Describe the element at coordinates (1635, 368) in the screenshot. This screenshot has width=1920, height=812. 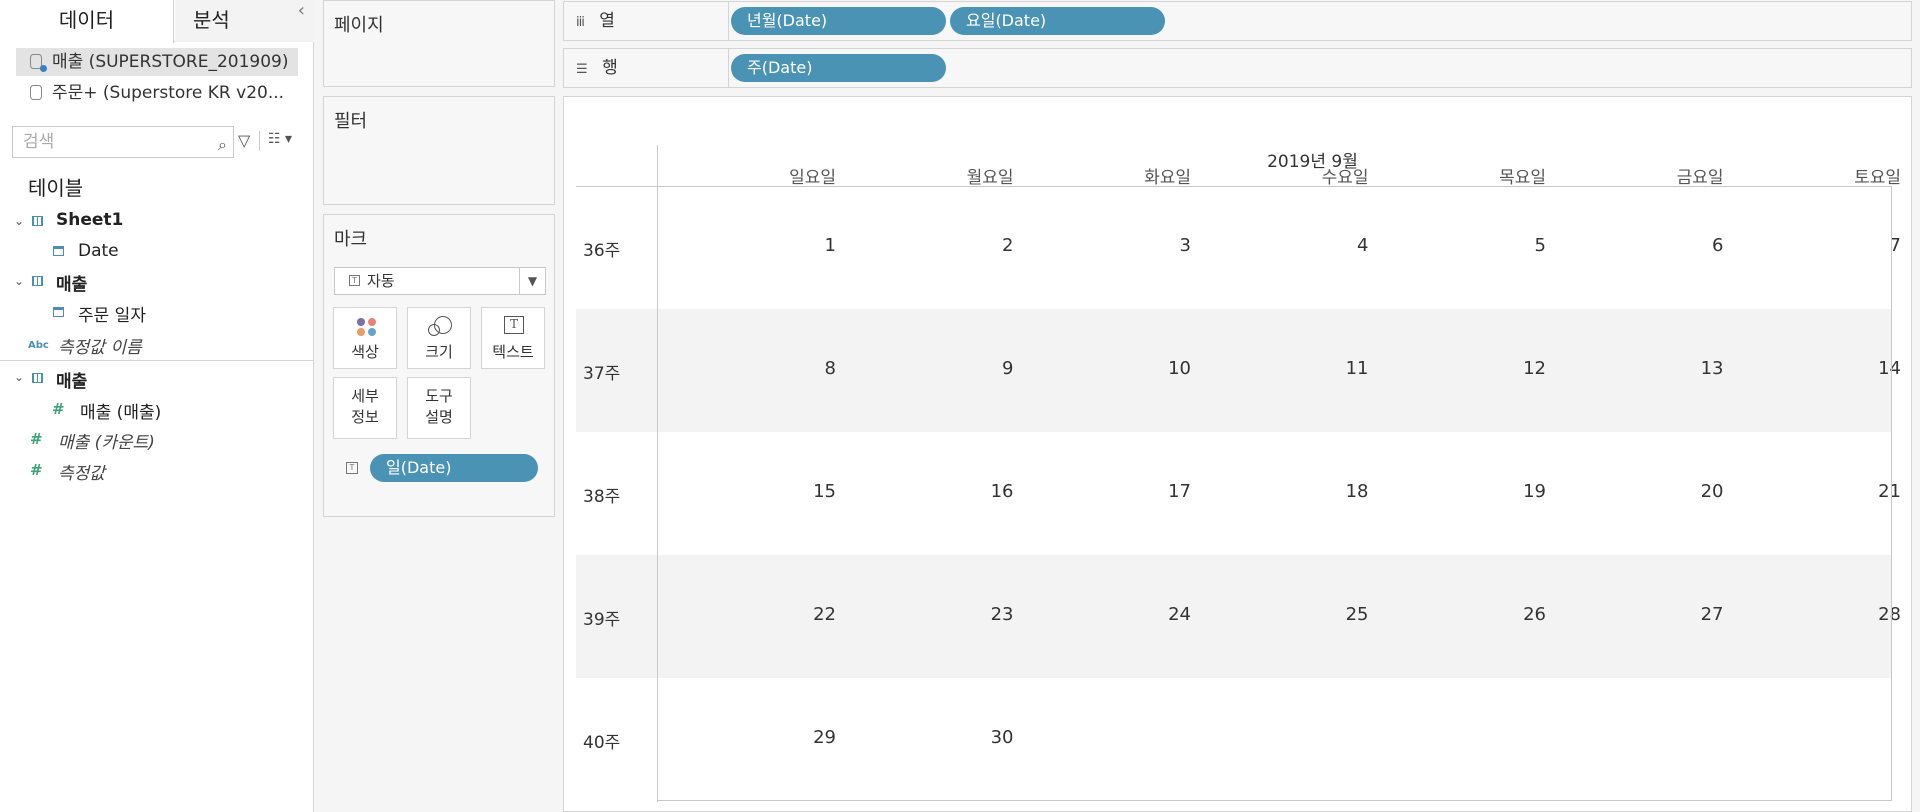
I see `date-cell: 13` at that location.